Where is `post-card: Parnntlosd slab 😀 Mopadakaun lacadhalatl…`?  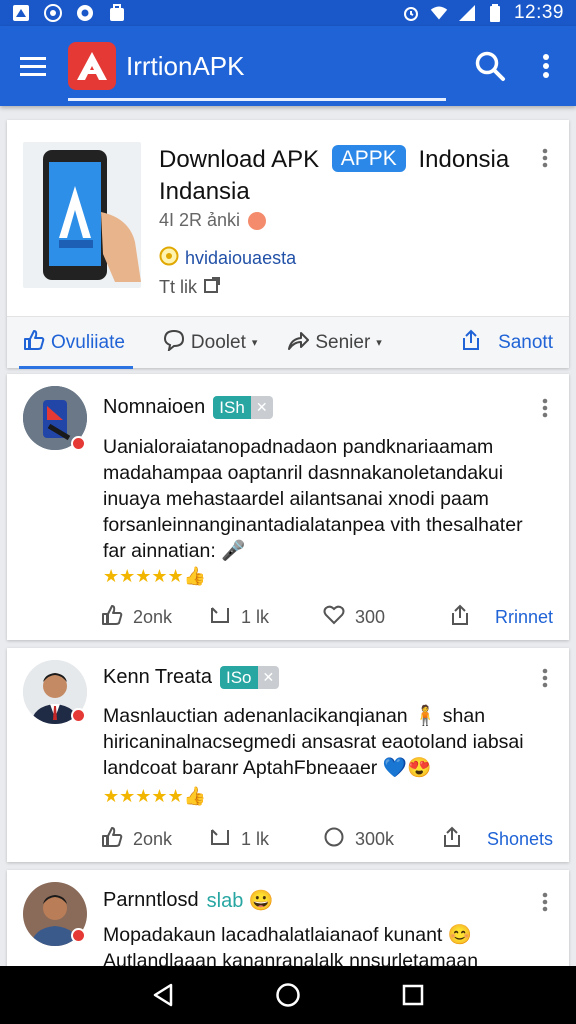
post-card: Parnntlosd slab 😀 Mopadakaun lacadhalatl… is located at coordinates (288, 921).